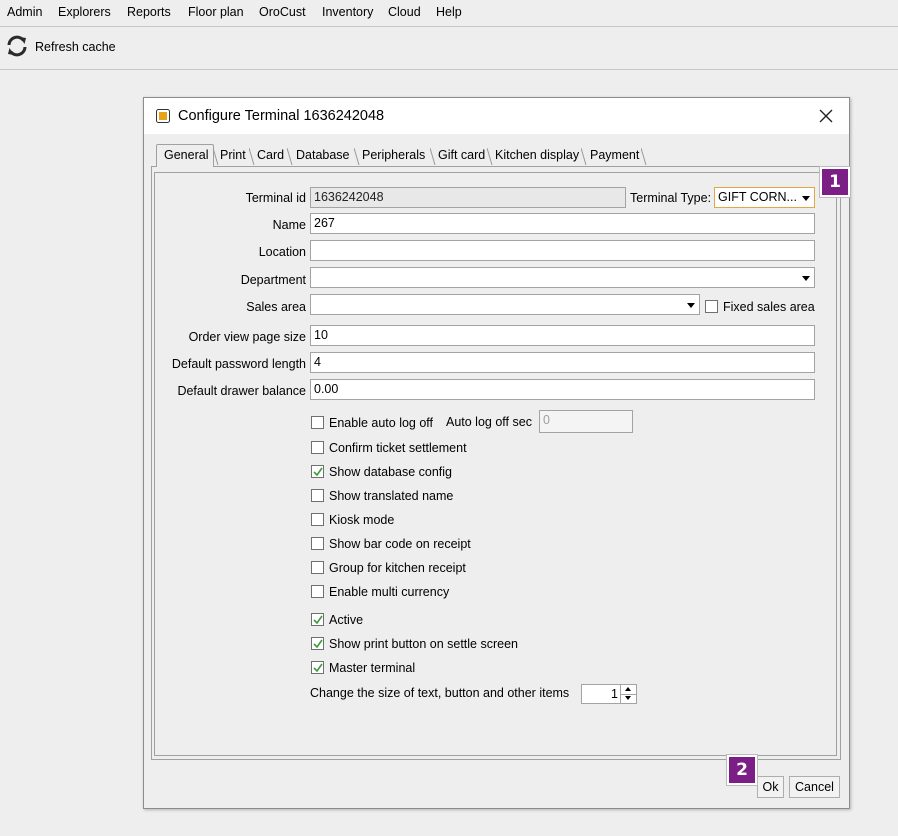 This screenshot has height=836, width=898. I want to click on tab-peripherals: Peripherals, so click(393, 156).